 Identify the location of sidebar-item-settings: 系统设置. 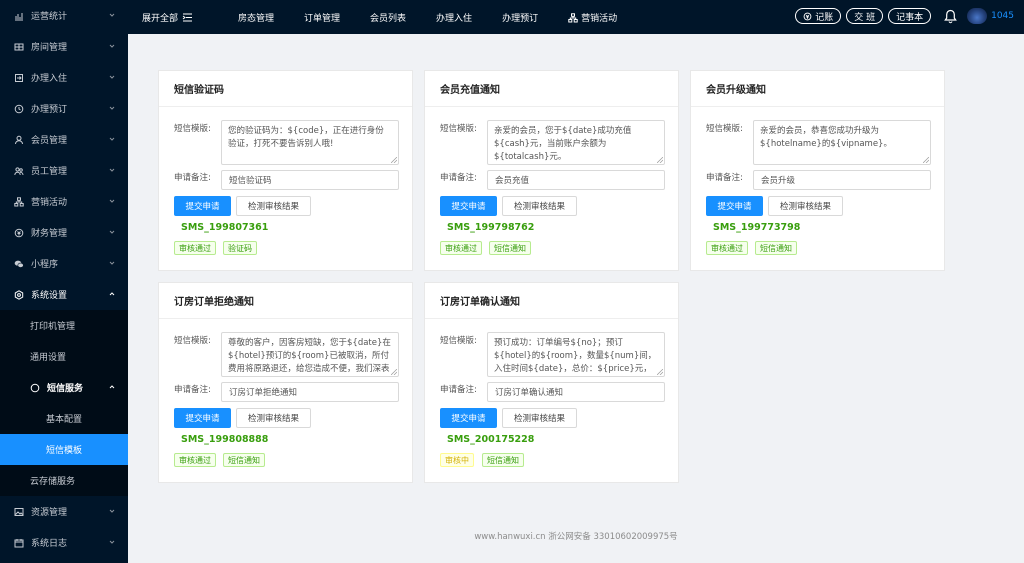
(64, 294).